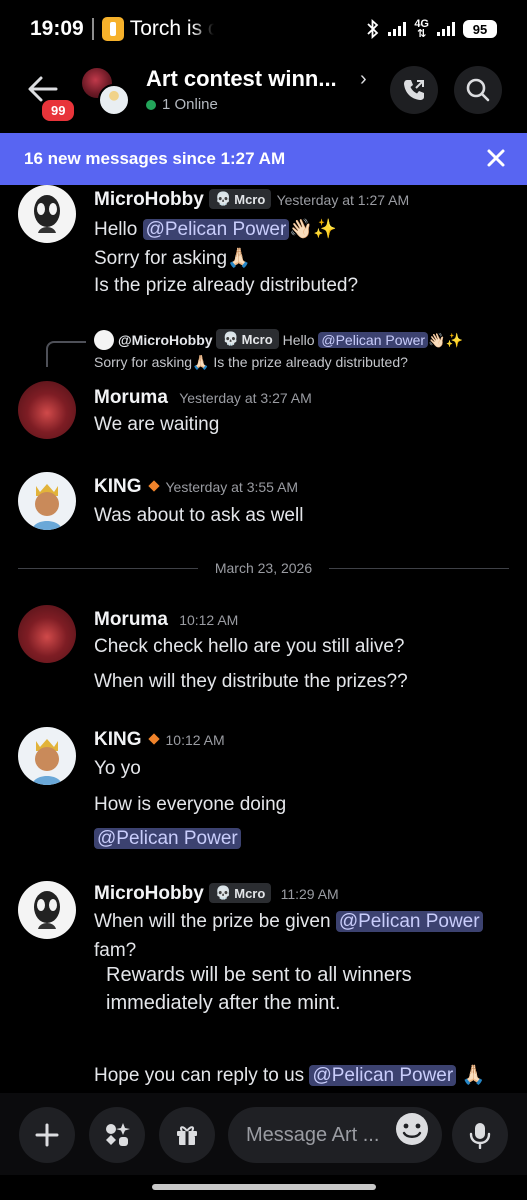 The image size is (527, 1200). Describe the element at coordinates (199, 515) in the screenshot. I see `message-line: Was about to ask as well` at that location.